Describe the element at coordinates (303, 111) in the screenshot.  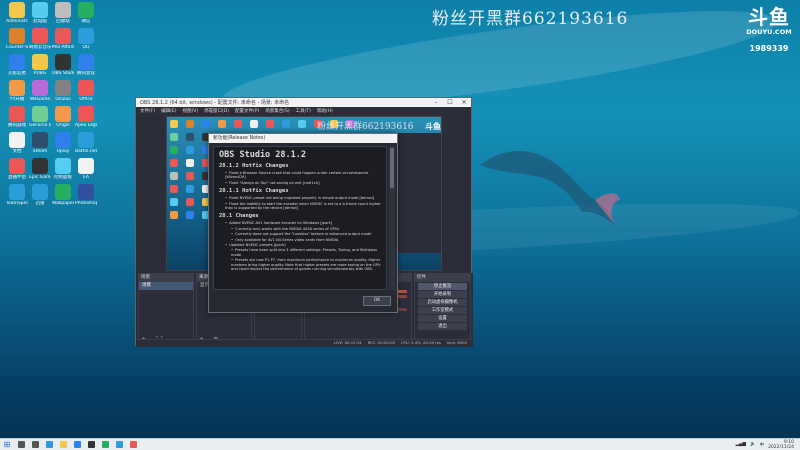
I see `menu-item: 工具(T)` at that location.